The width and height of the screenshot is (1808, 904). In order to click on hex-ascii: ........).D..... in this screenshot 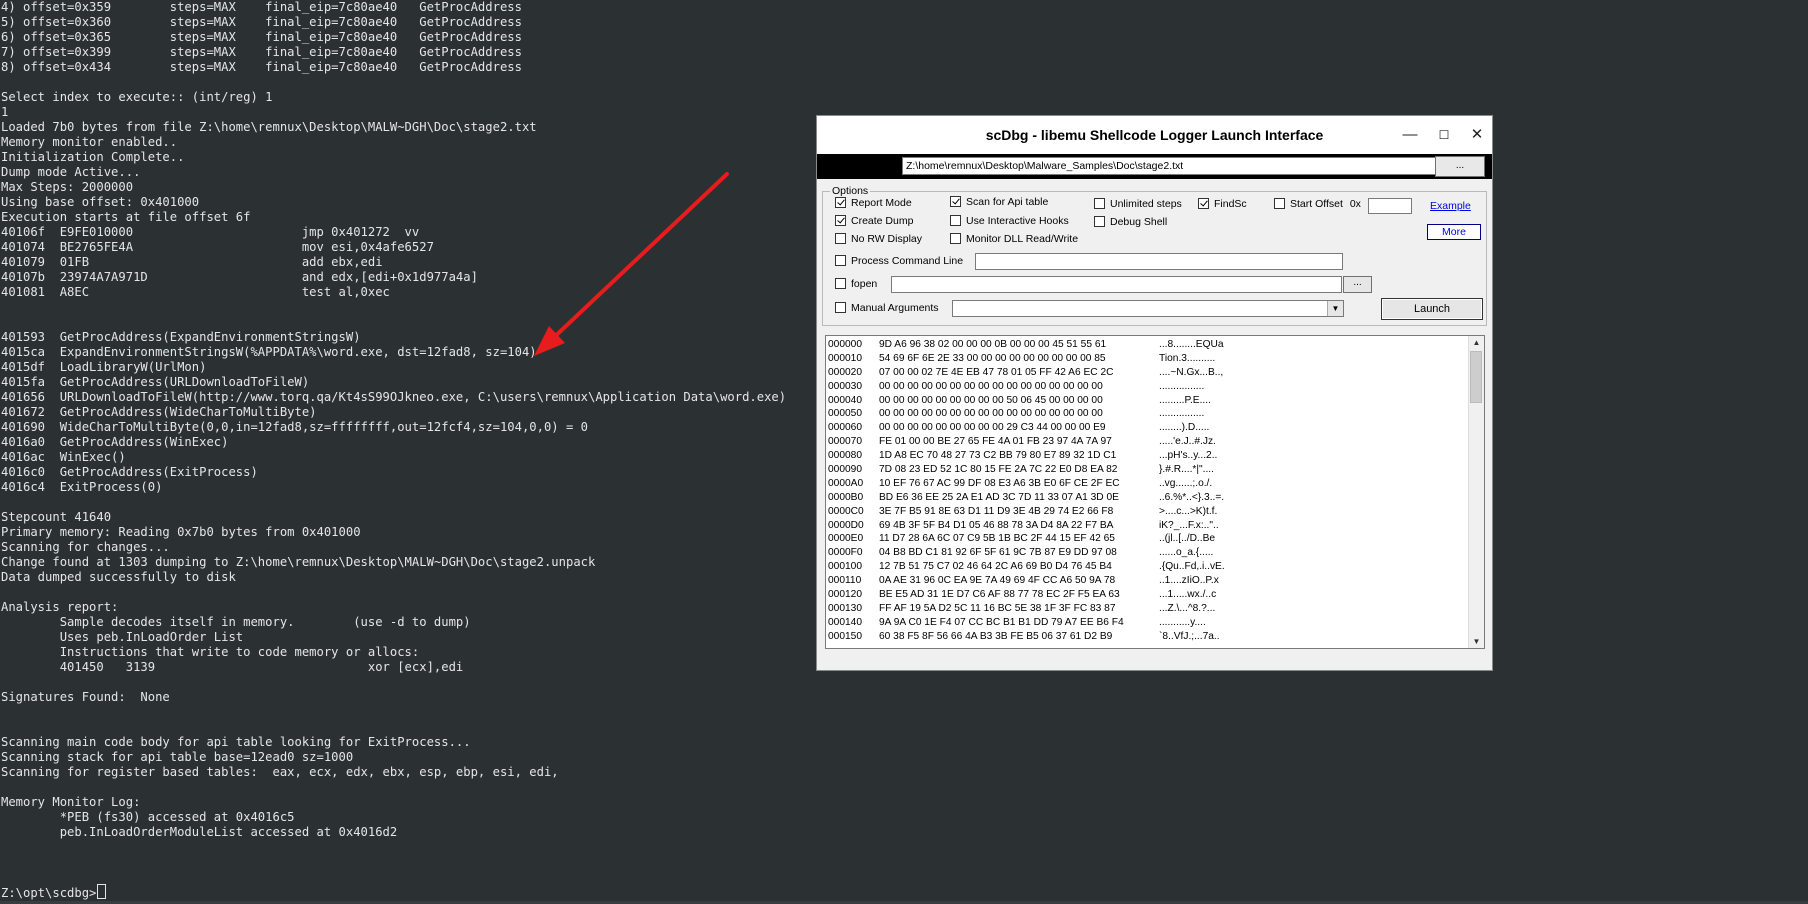, I will do `click(1184, 428)`.